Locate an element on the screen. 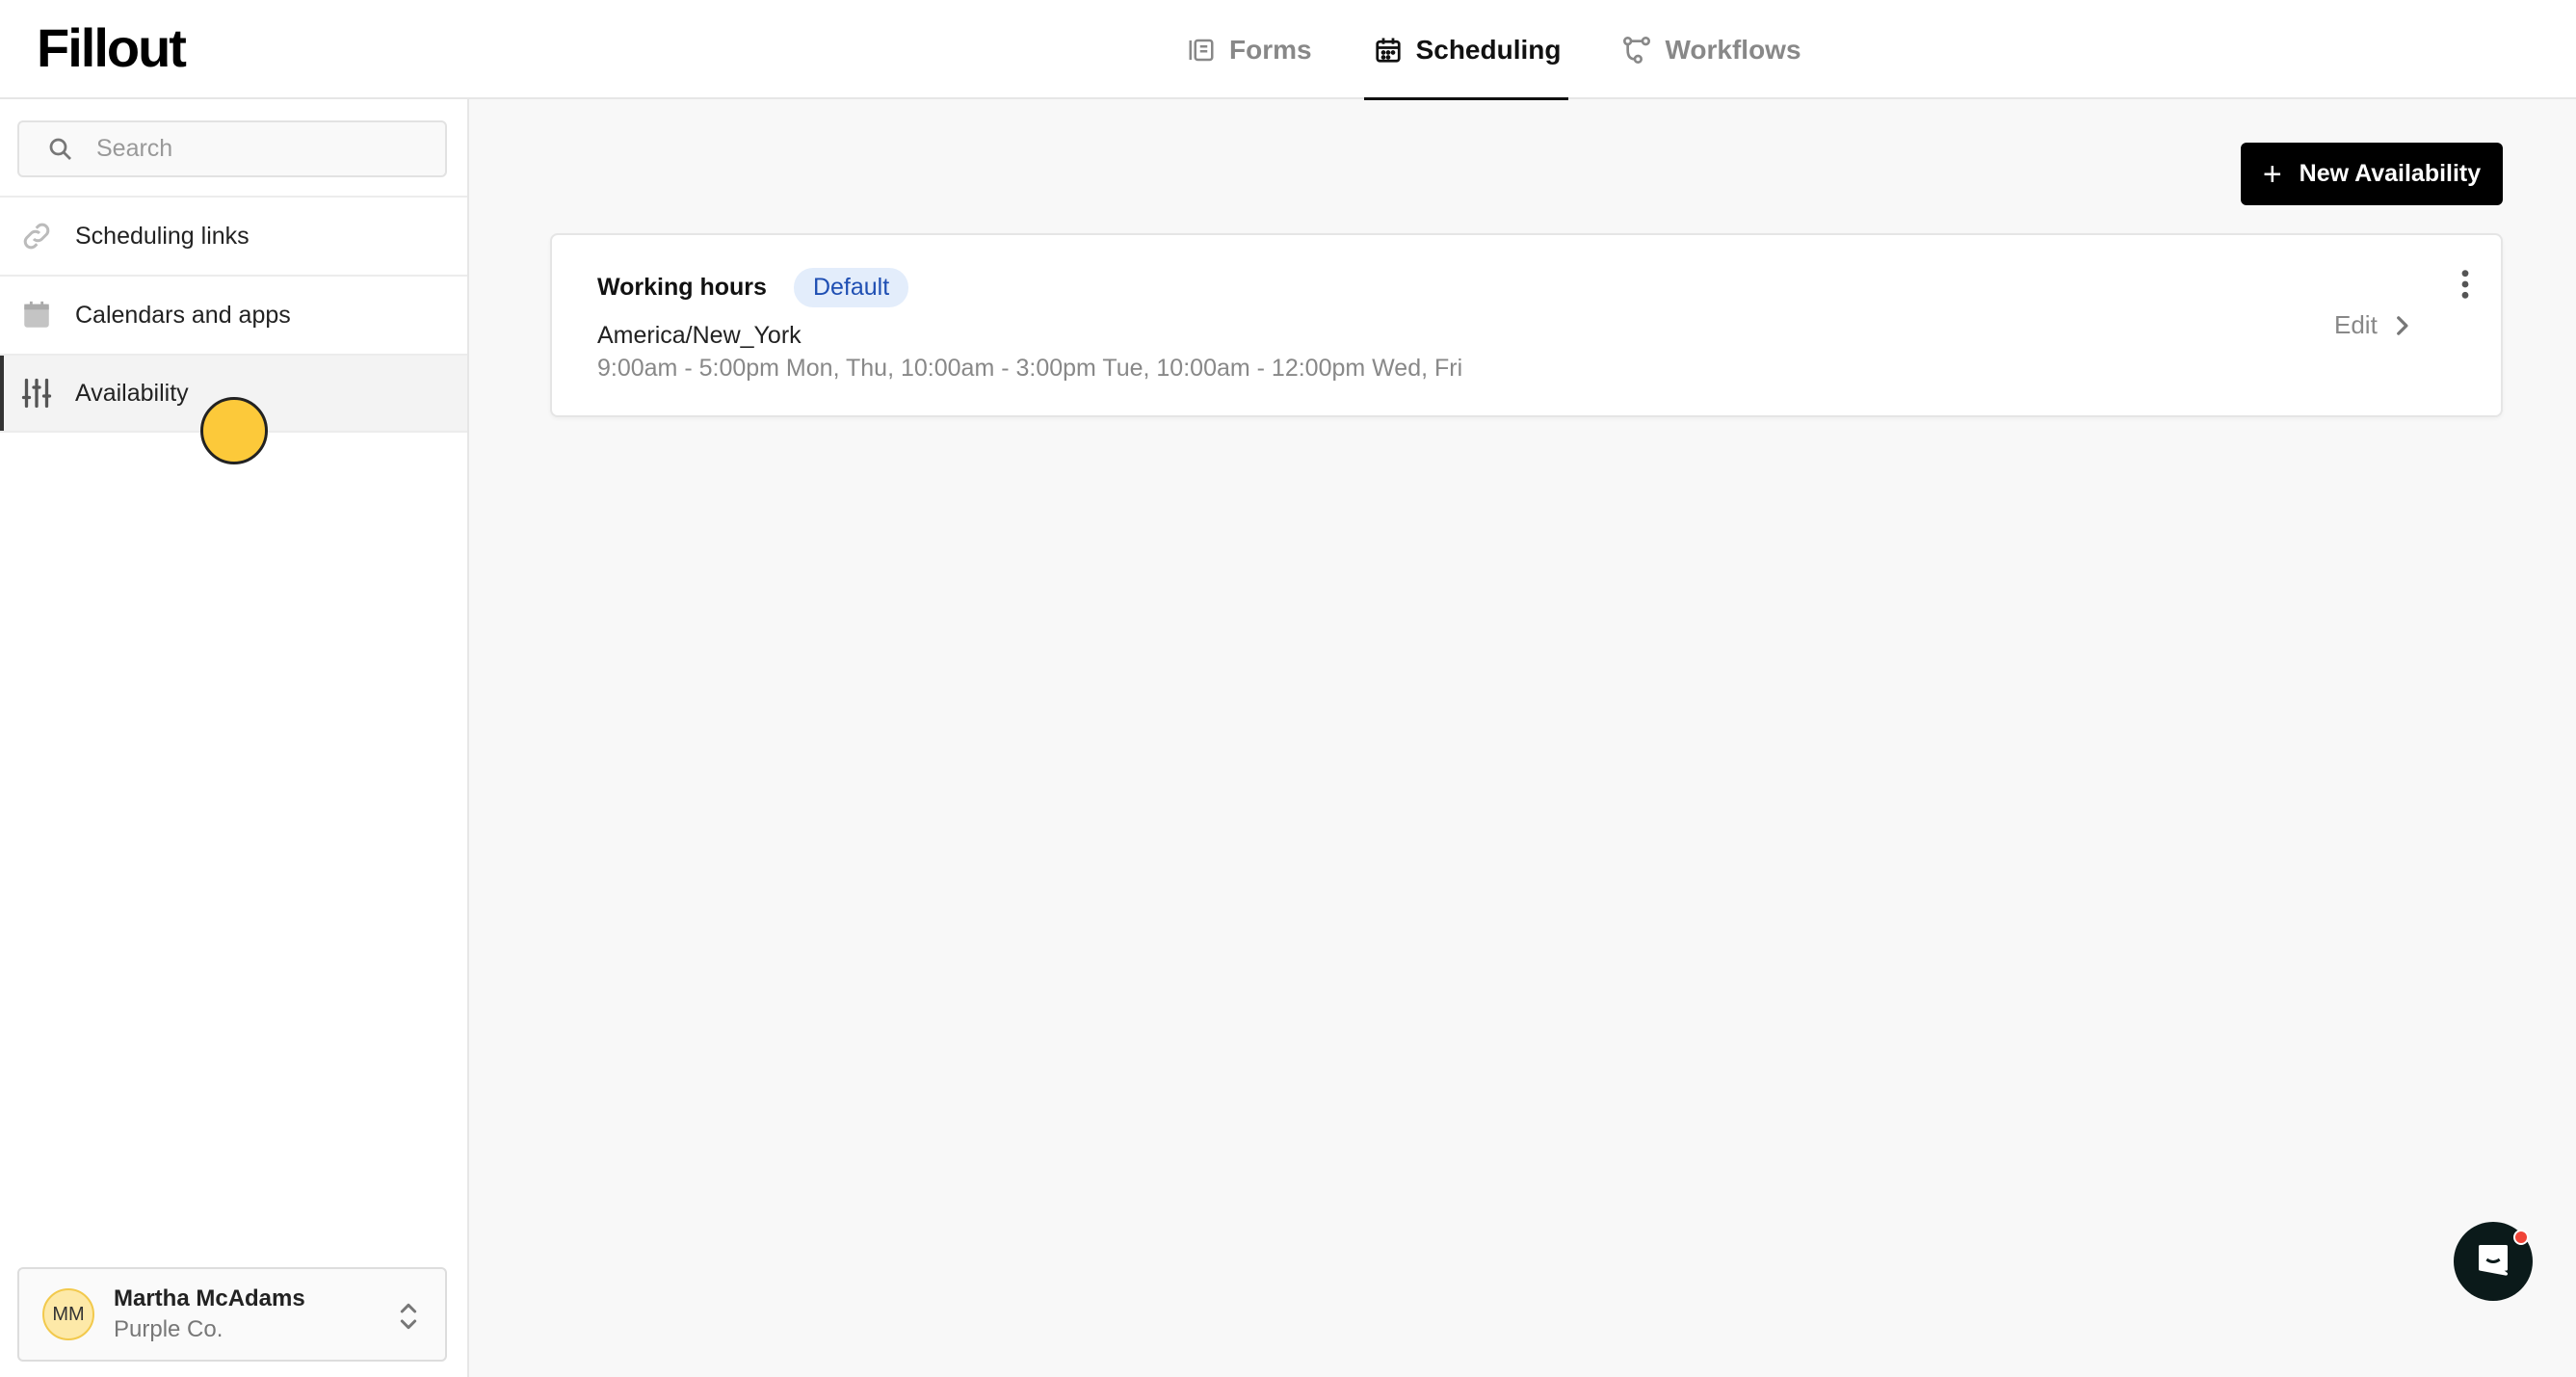 This screenshot has width=2576, height=1377. more-options-icon is located at coordinates (2465, 284).